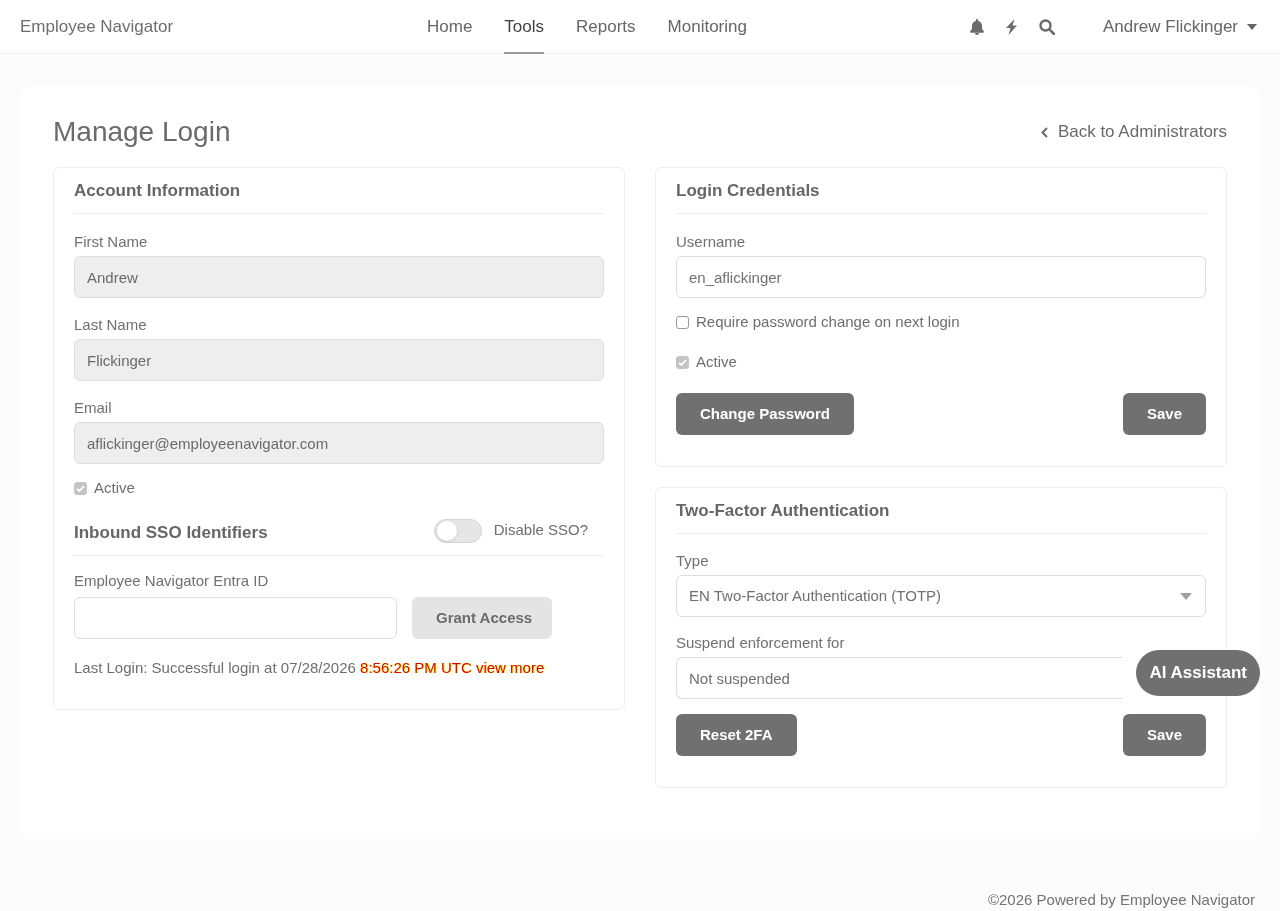  I want to click on view-more-link: view more, so click(510, 667).